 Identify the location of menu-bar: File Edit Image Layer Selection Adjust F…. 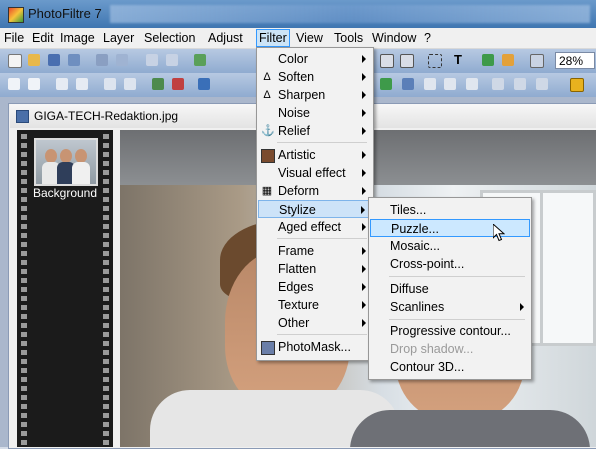
(298, 38).